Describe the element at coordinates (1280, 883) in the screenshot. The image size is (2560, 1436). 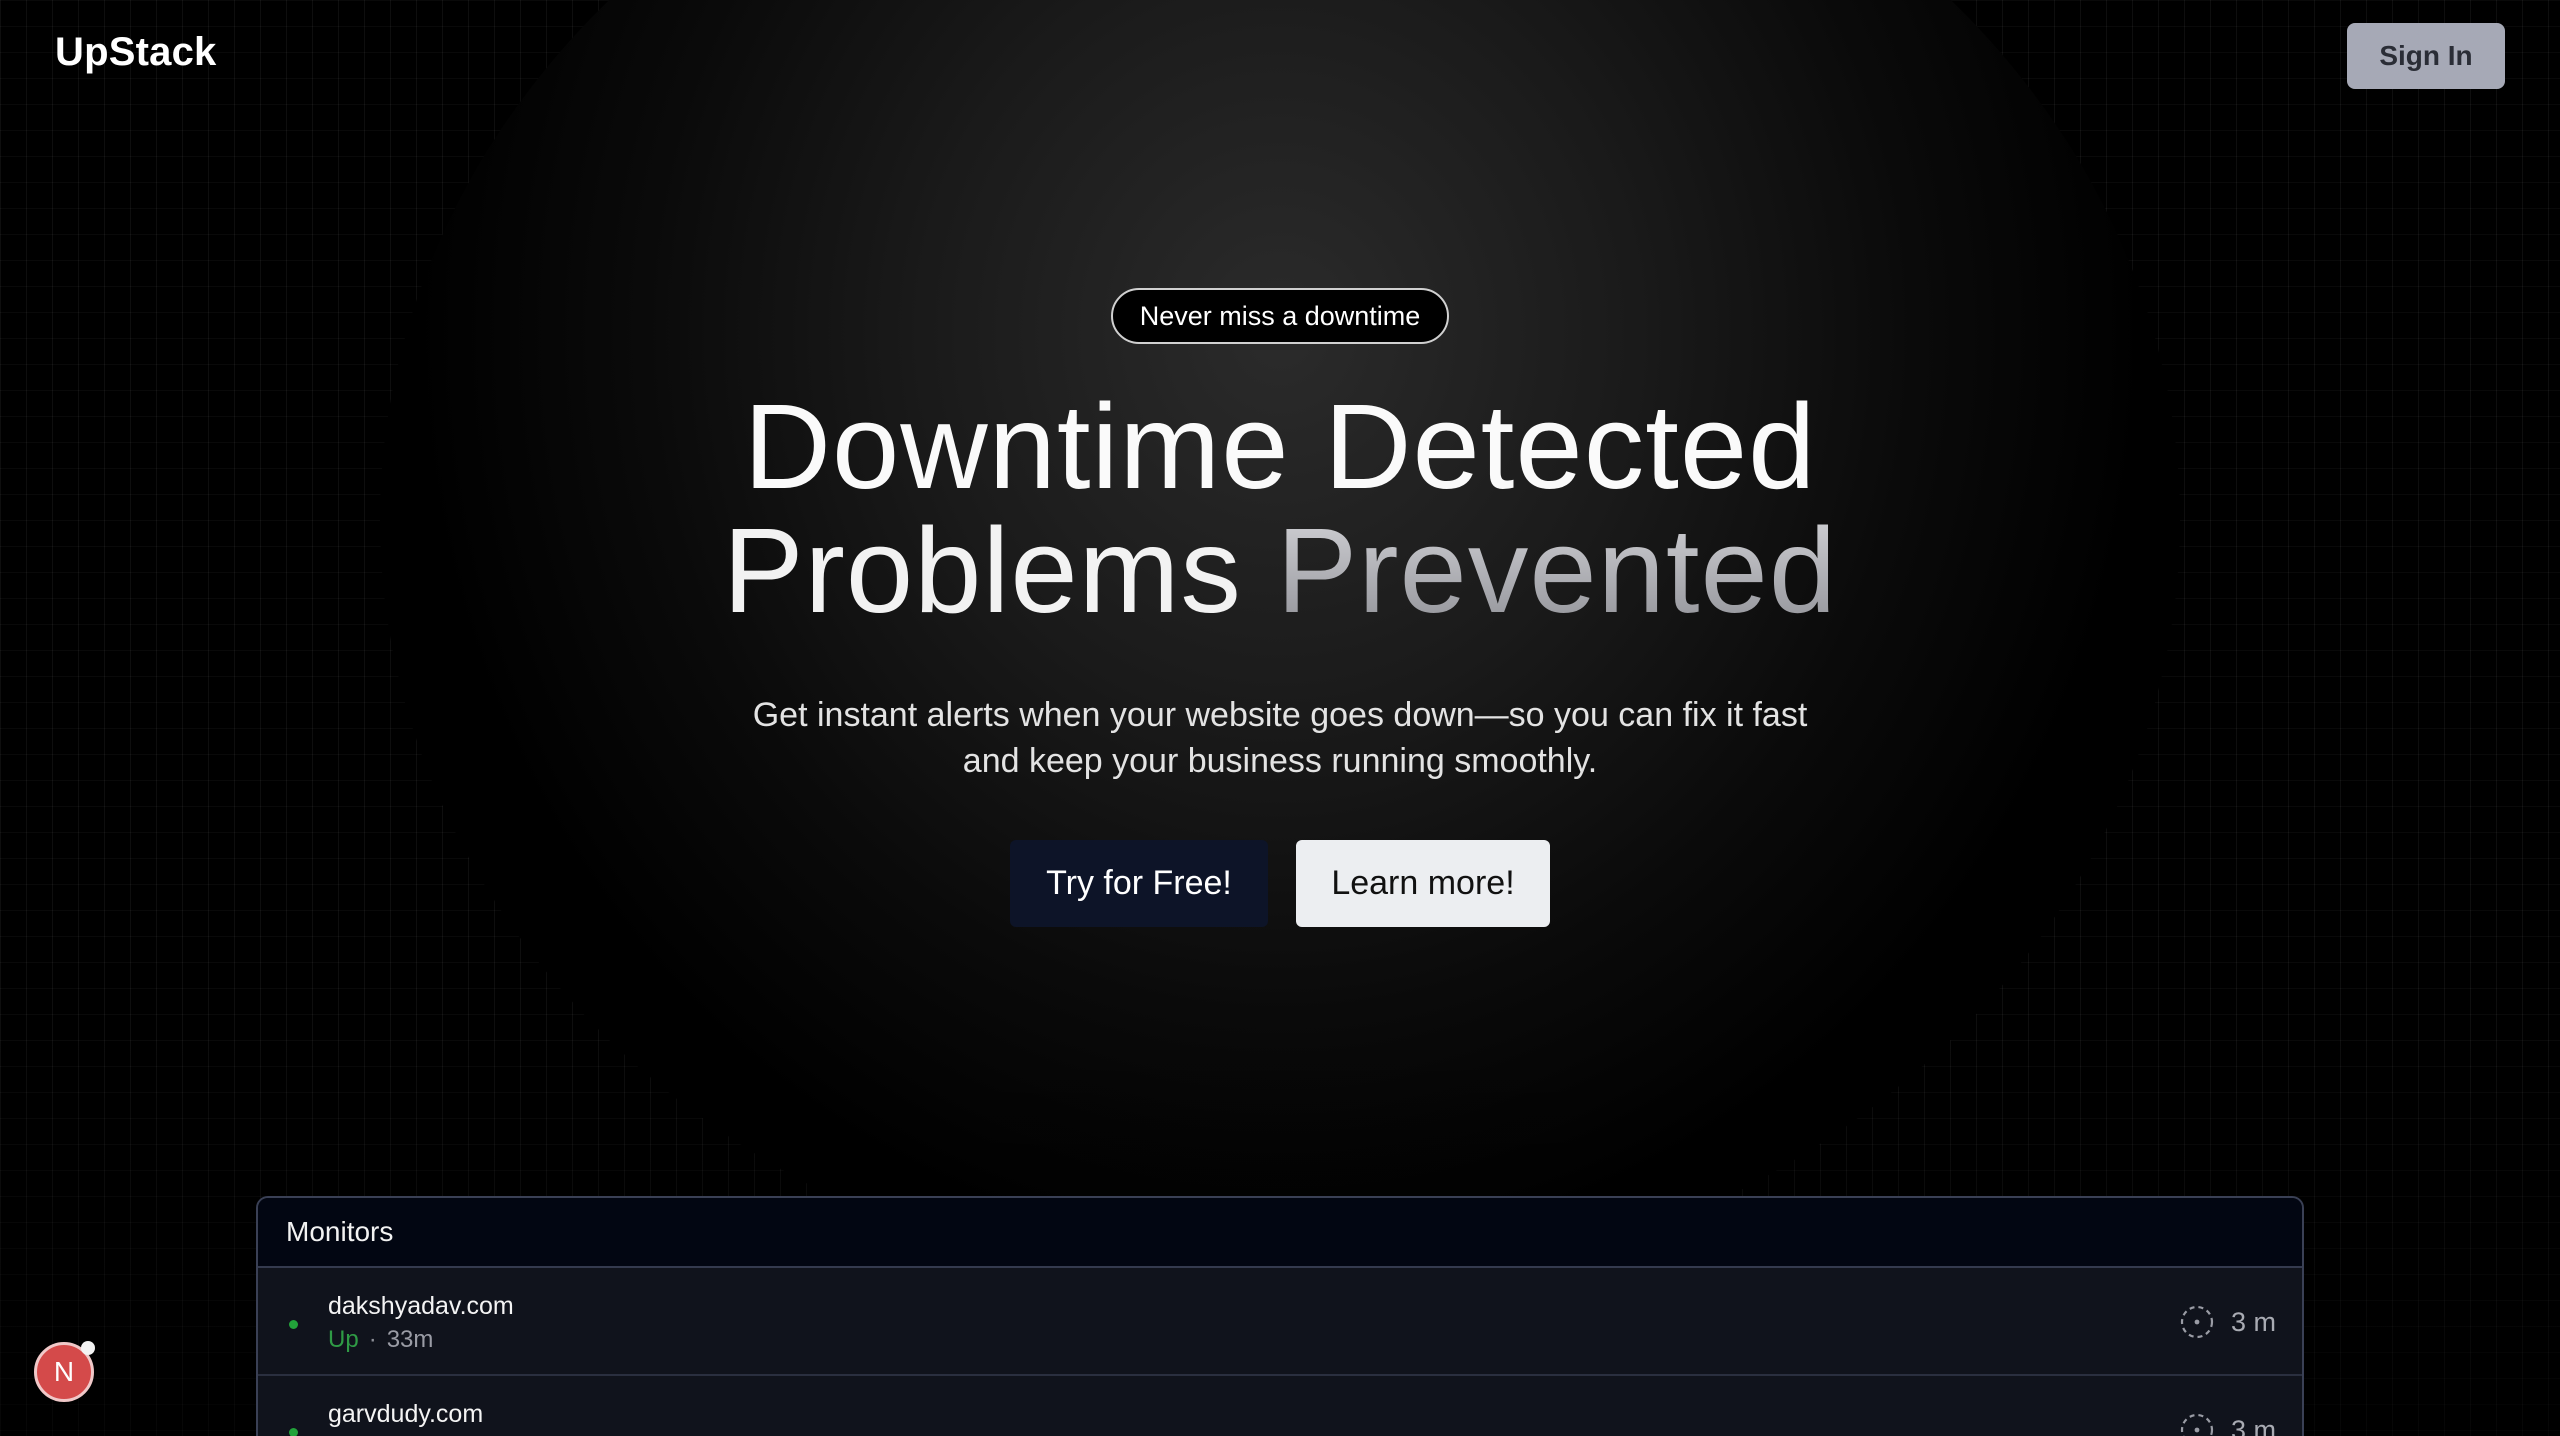
I see `cta-row: Try for Free! Learn more!` at that location.